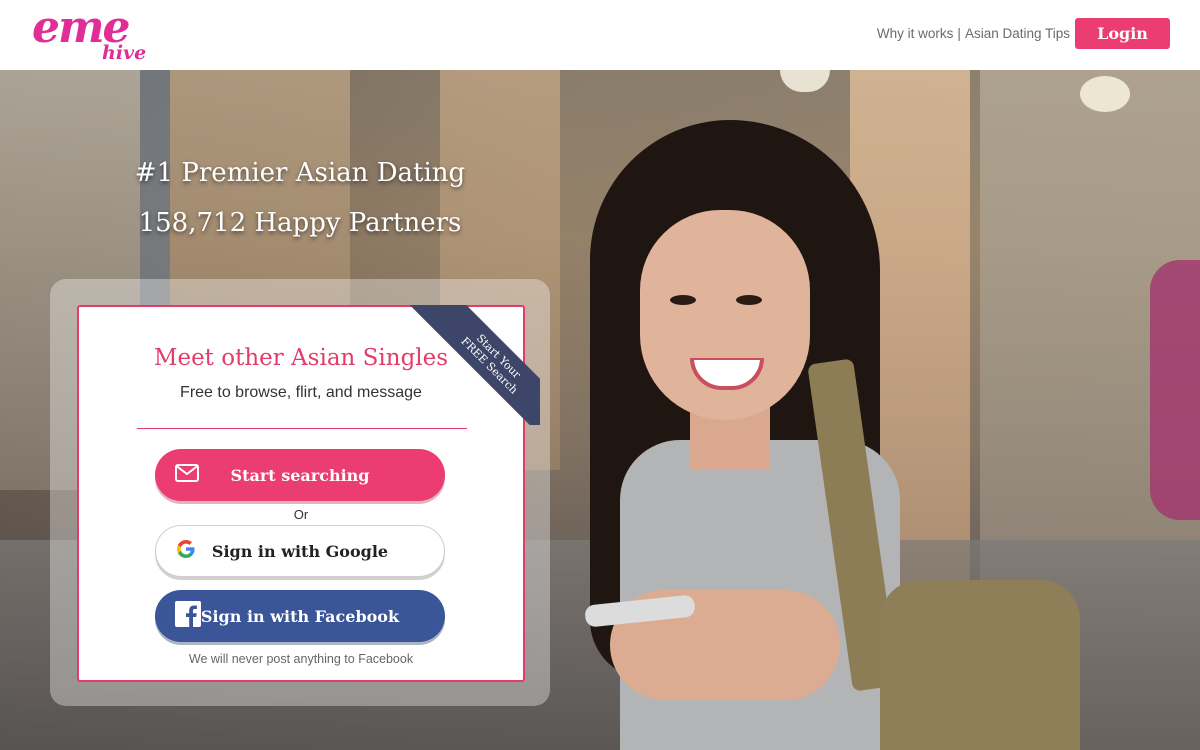 This screenshot has height=750, width=1200. What do you see at coordinates (188, 616) in the screenshot?
I see `facebook-icon` at bounding box center [188, 616].